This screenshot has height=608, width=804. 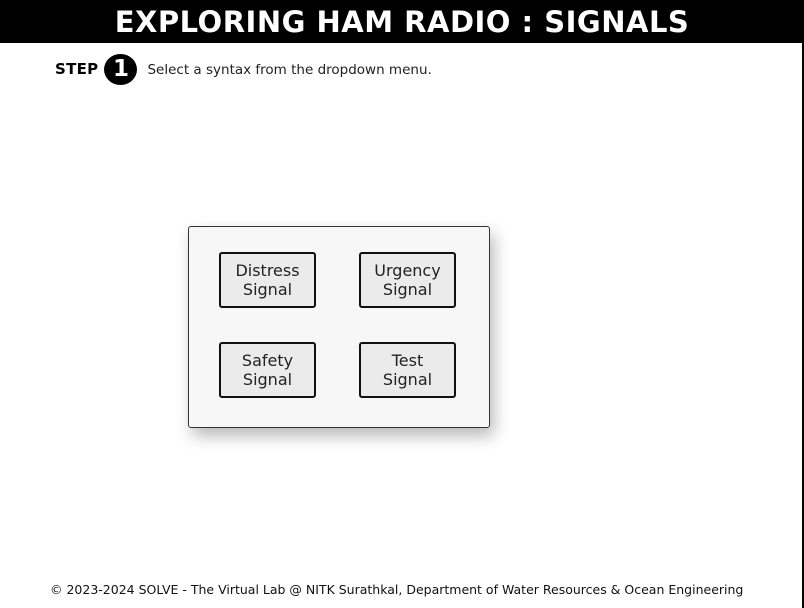 What do you see at coordinates (407, 280) in the screenshot?
I see `urgency-signal-button: Urgency Signal` at bounding box center [407, 280].